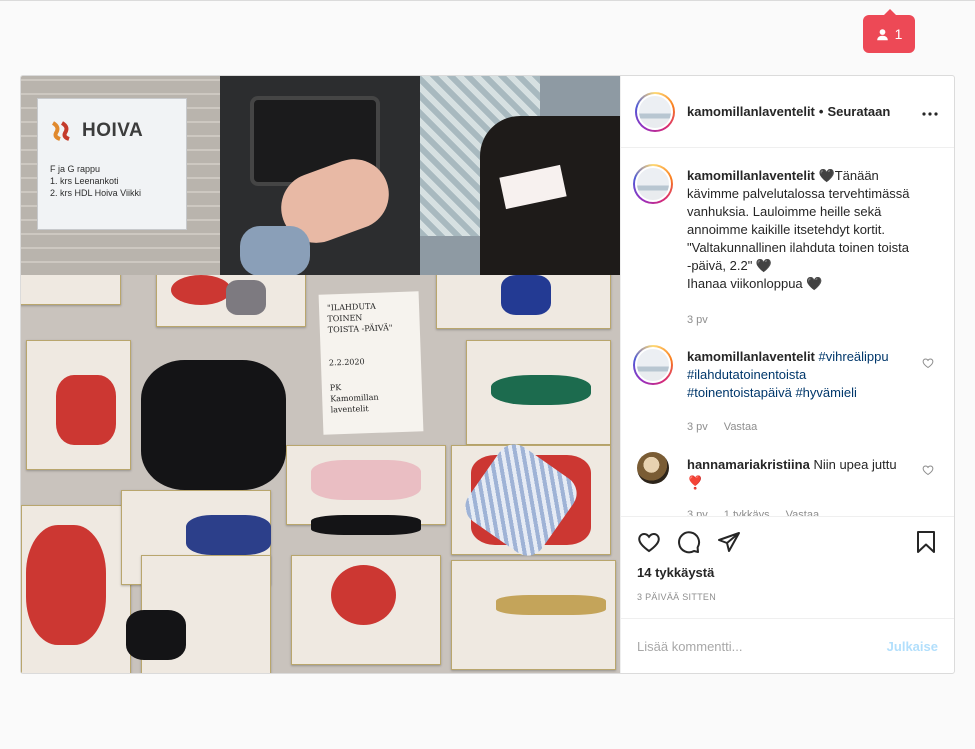 The image size is (975, 749). What do you see at coordinates (729, 542) in the screenshot?
I see `share-paper-plane-icon` at bounding box center [729, 542].